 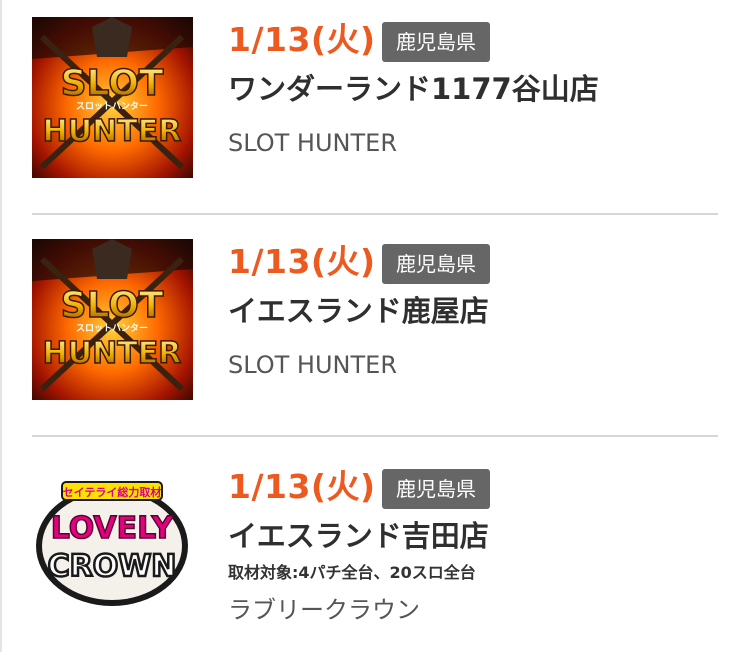 I want to click on store-name: イエスランド鹿屋店, so click(x=358, y=311).